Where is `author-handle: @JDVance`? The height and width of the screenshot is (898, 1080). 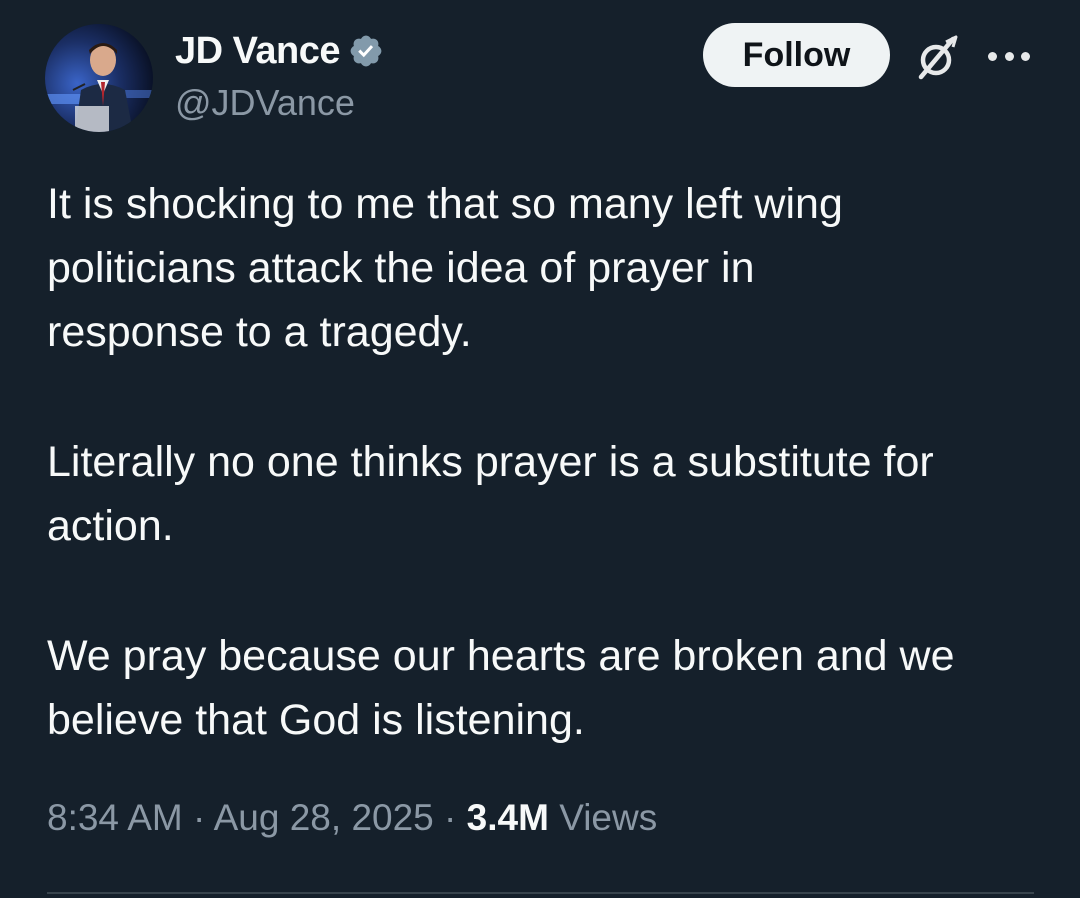 author-handle: @JDVance is located at coordinates (265, 103).